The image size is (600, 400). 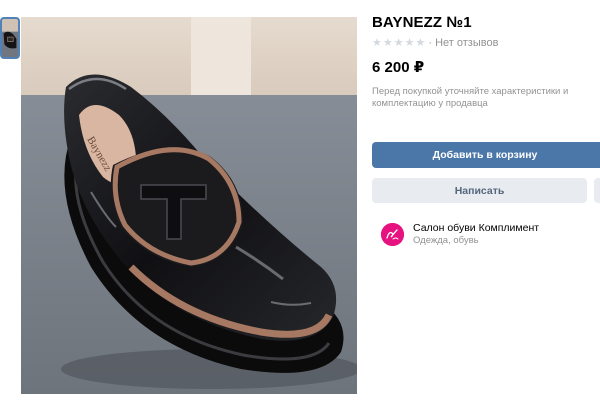 I want to click on add-to-cart-button: Добавить в корзину, so click(x=486, y=155).